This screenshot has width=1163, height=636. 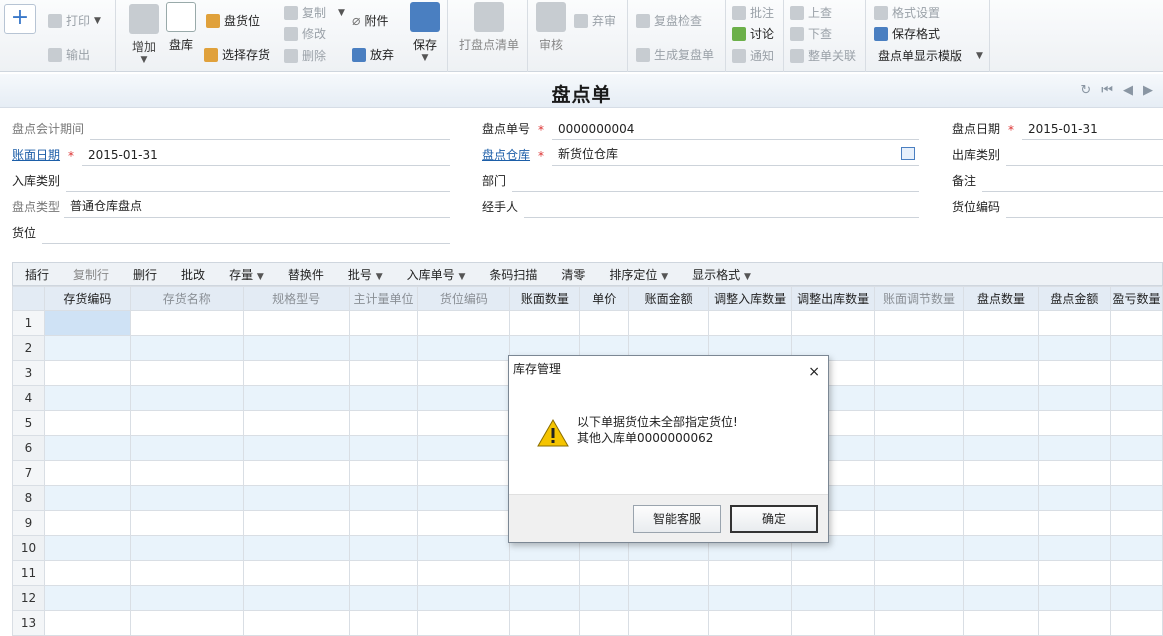 I want to click on copy-row-button: 复制行, so click(x=91, y=274).